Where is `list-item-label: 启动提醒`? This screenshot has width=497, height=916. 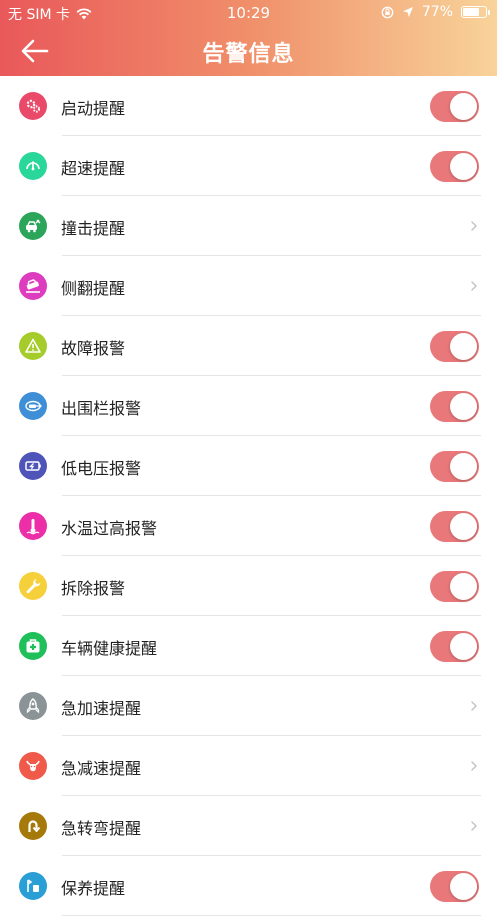 list-item-label: 启动提醒 is located at coordinates (93, 108).